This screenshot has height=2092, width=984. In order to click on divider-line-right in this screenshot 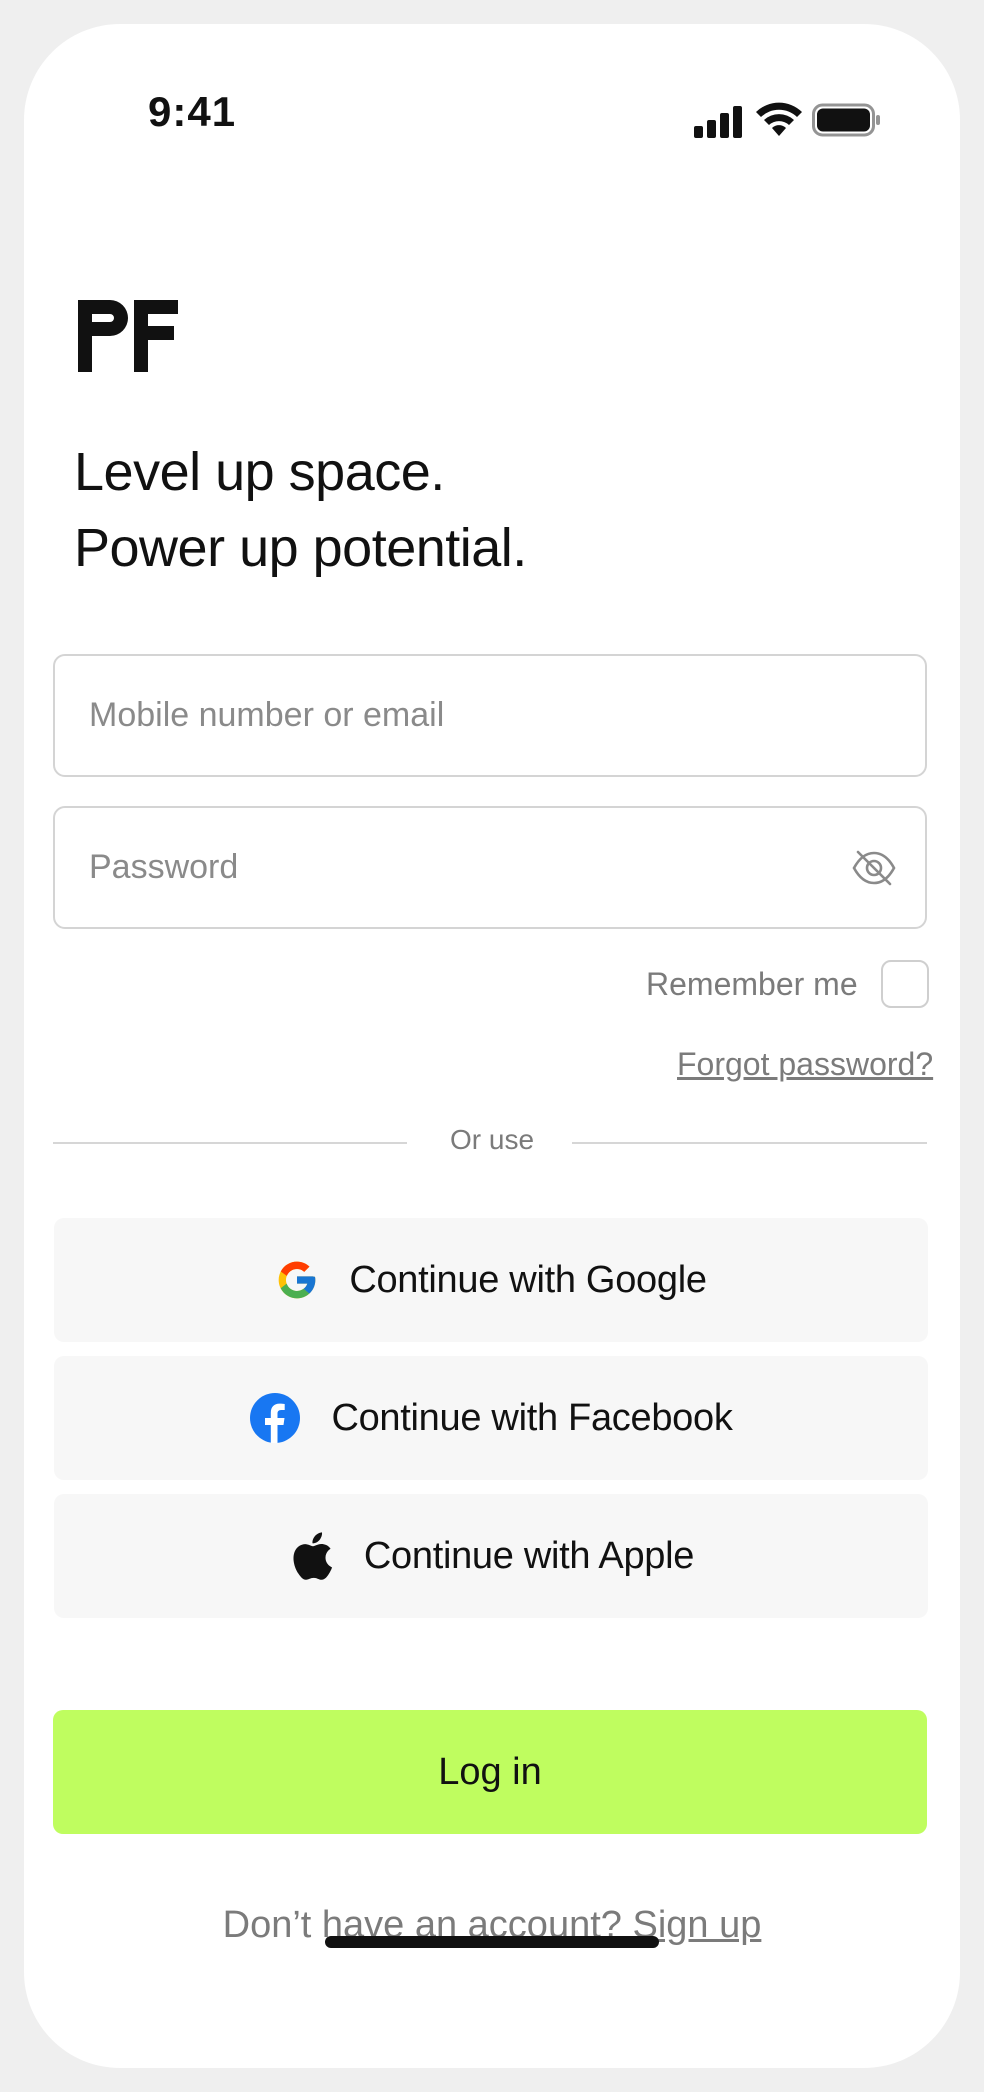, I will do `click(749, 1143)`.